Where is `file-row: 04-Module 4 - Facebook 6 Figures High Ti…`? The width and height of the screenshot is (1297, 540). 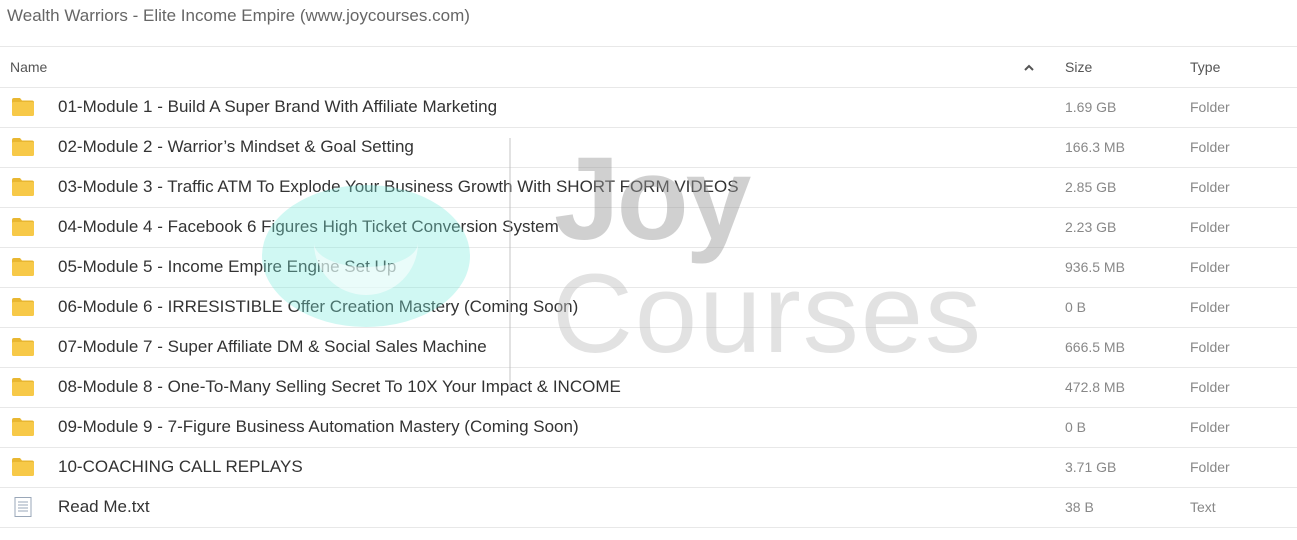 file-row: 04-Module 4 - Facebook 6 Figures High Ti… is located at coordinates (648, 228).